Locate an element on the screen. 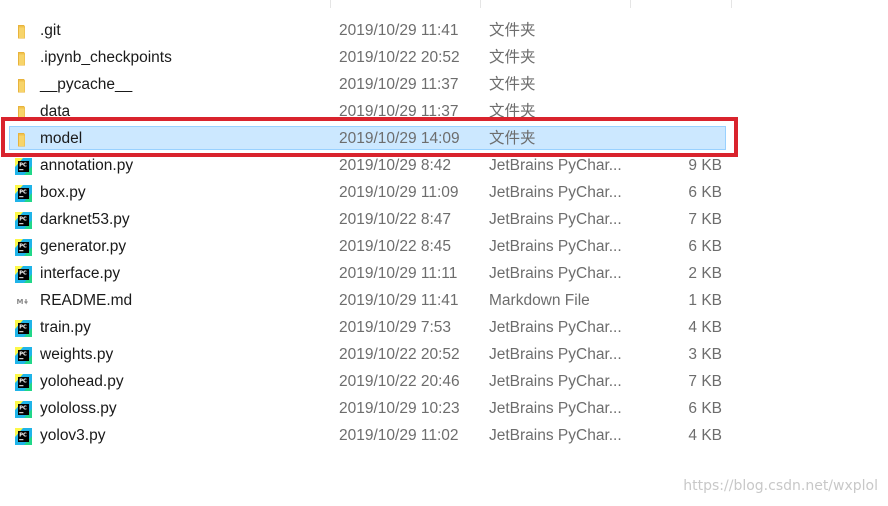 The height and width of the screenshot is (506, 888). file-date-modified: 2019/10/22 8:47 is located at coordinates (395, 219).